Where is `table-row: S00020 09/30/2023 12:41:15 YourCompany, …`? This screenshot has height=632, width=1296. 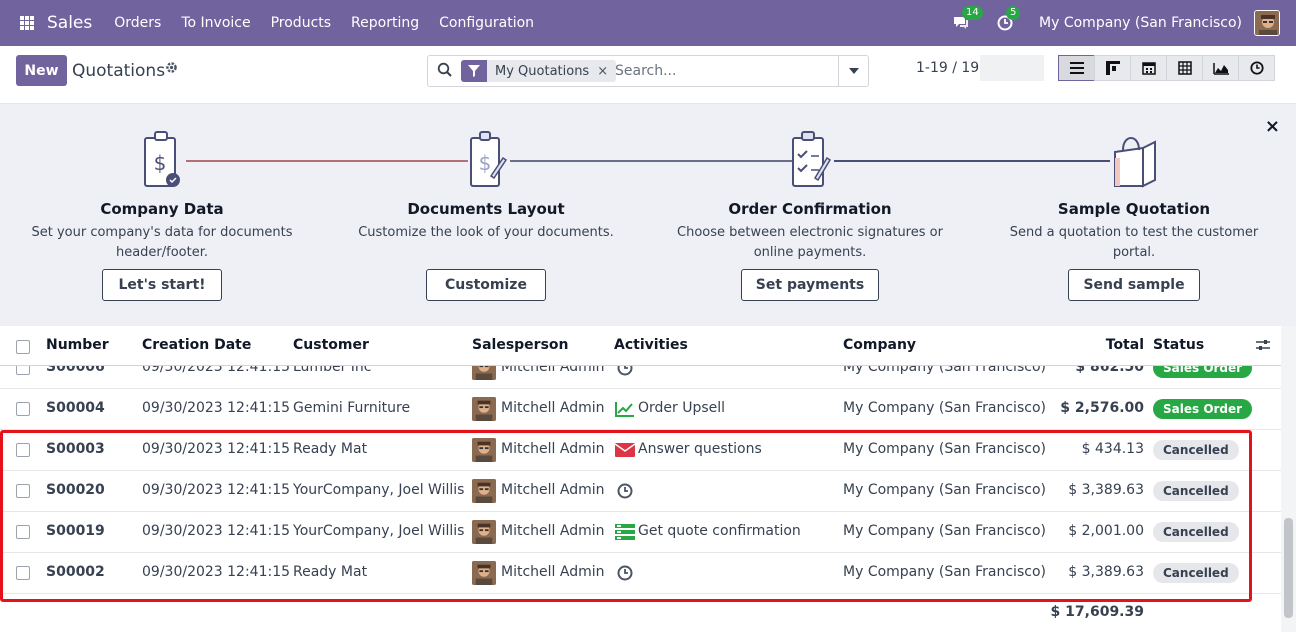
table-row: S00020 09/30/2023 12:41:15 YourCompany, … is located at coordinates (640, 491).